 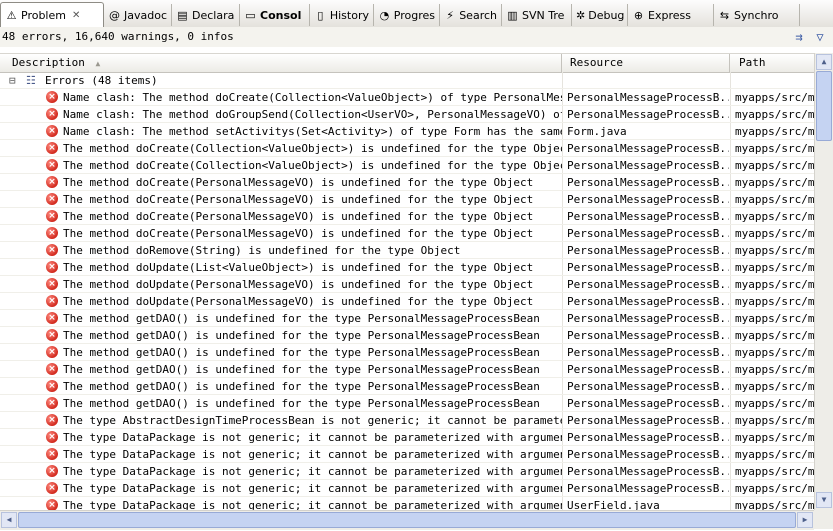 I want to click on view-menu-icon: ▽, so click(x=820, y=37).